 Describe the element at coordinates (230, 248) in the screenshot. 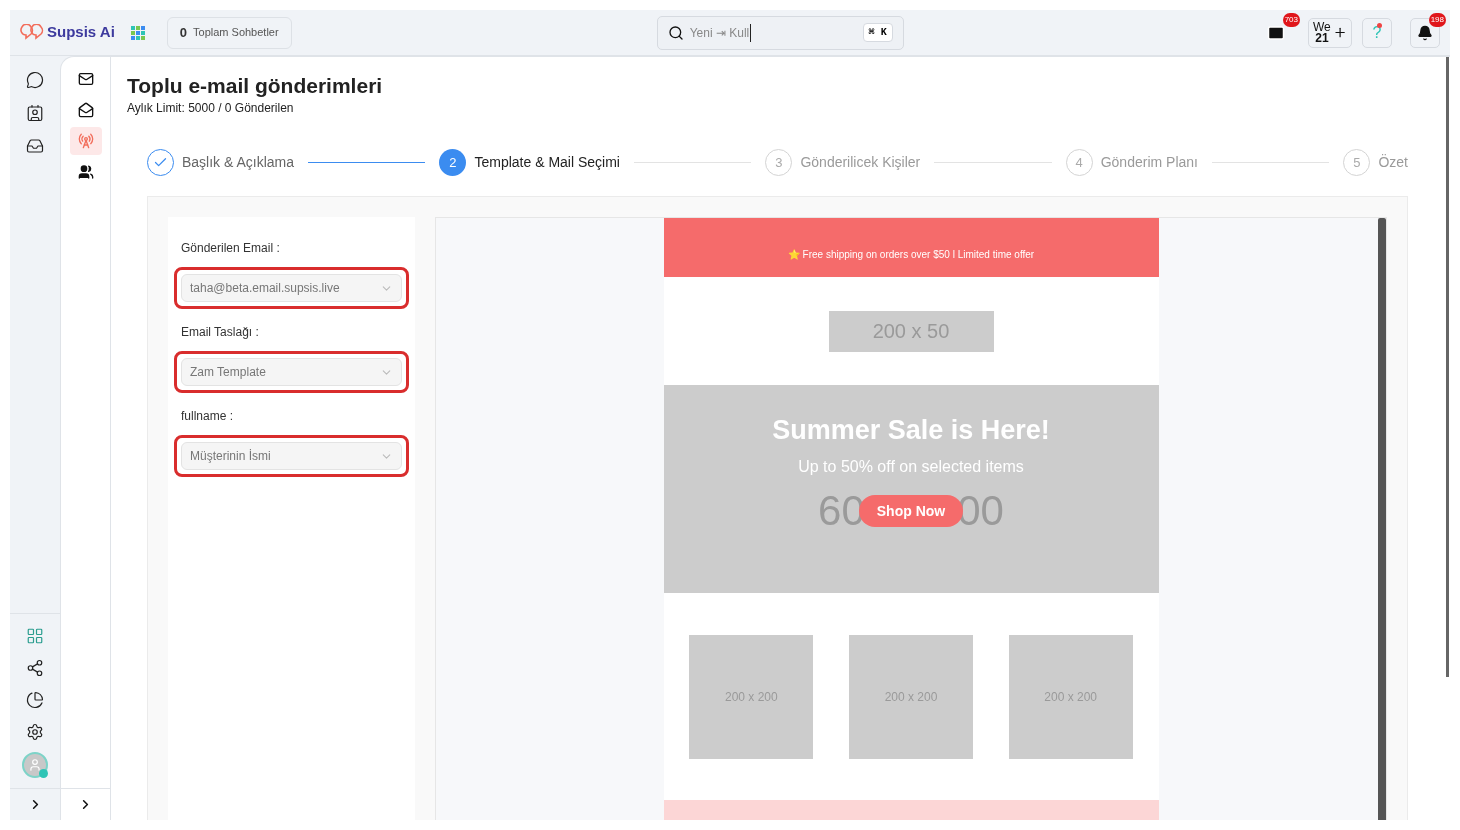

I see `field-label: Gönderilen Email :` at that location.